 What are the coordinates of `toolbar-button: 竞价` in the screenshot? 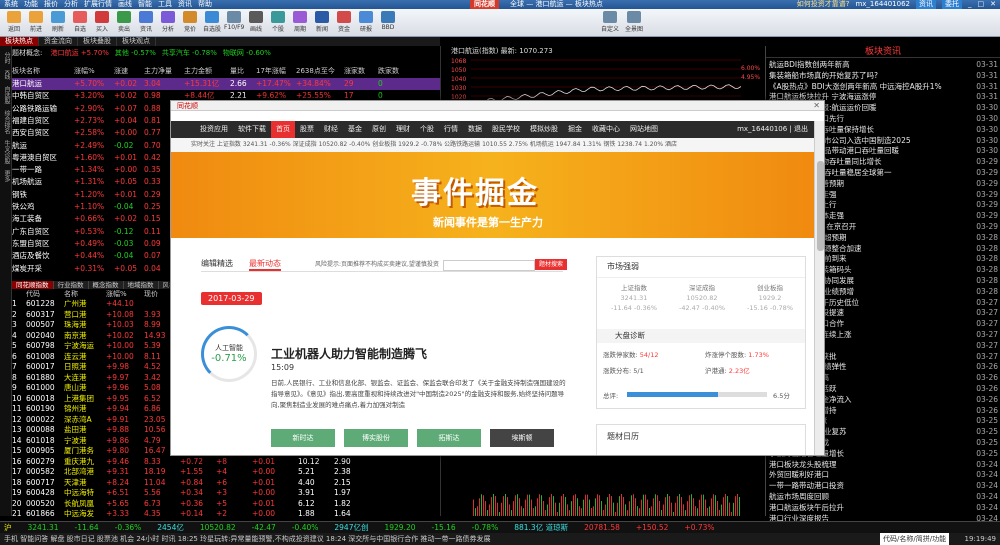 It's located at (190, 23).